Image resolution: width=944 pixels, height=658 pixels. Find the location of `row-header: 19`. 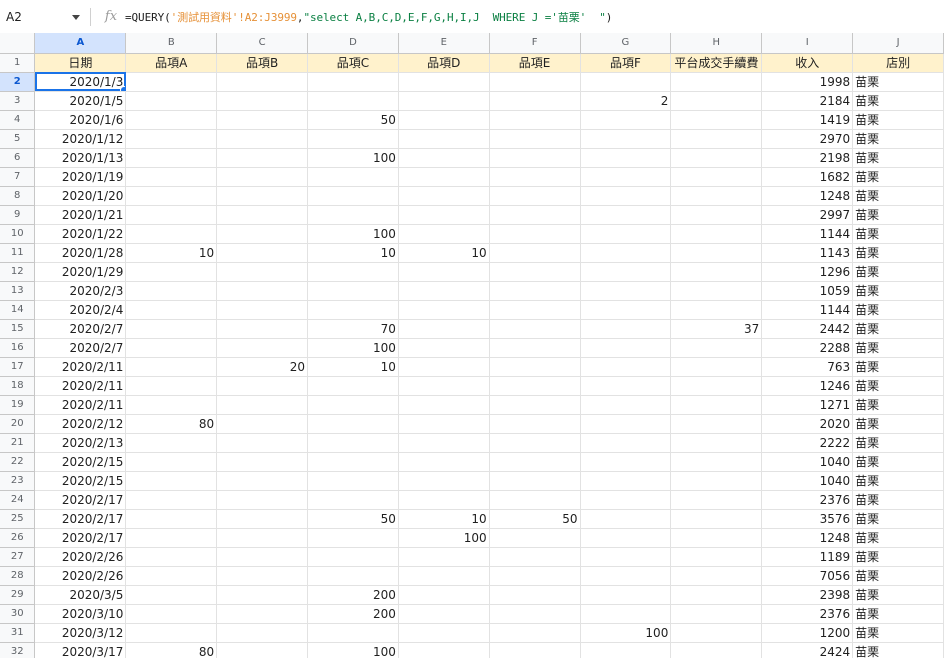

row-header: 19 is located at coordinates (18, 405).